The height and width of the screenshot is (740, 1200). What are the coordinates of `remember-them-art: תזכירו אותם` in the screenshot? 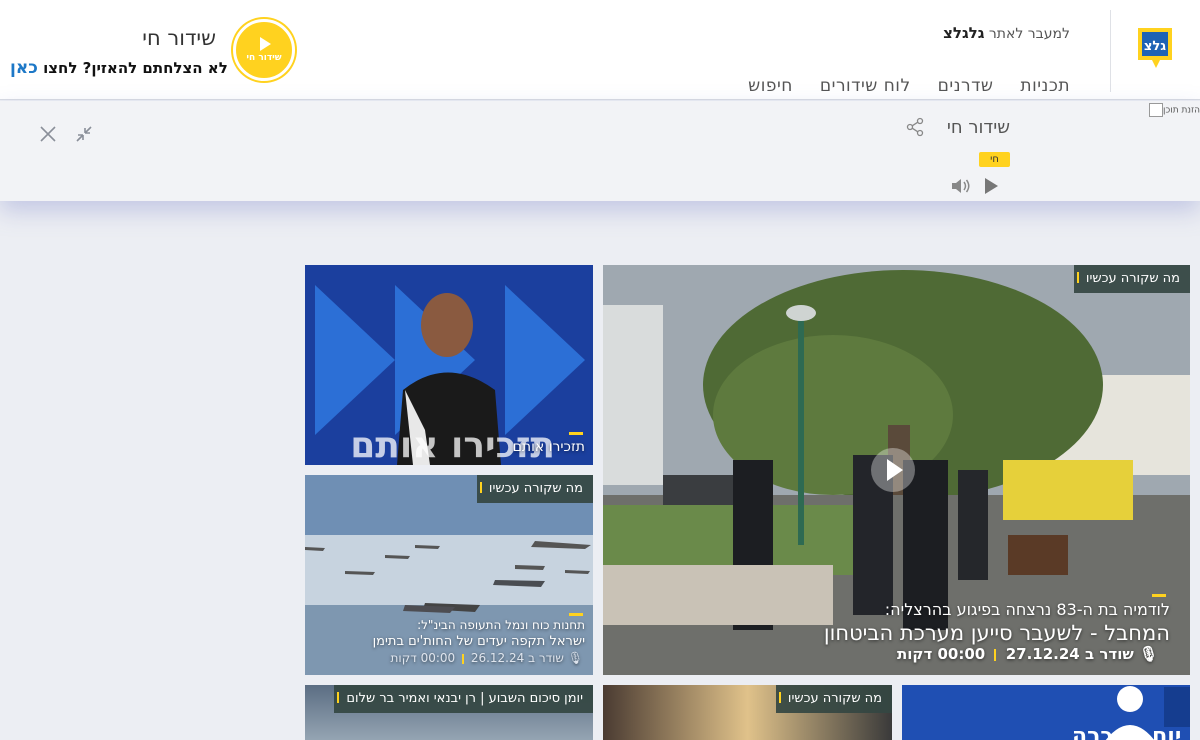 It's located at (449, 365).